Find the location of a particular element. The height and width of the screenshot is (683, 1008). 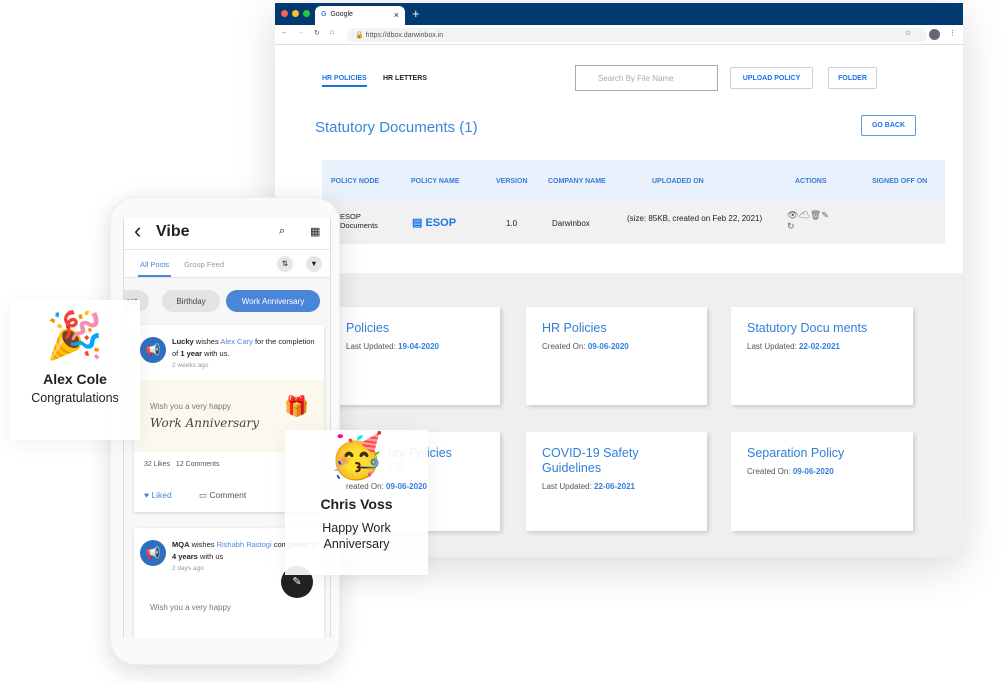

card-title: Policies is located at coordinates (368, 328).